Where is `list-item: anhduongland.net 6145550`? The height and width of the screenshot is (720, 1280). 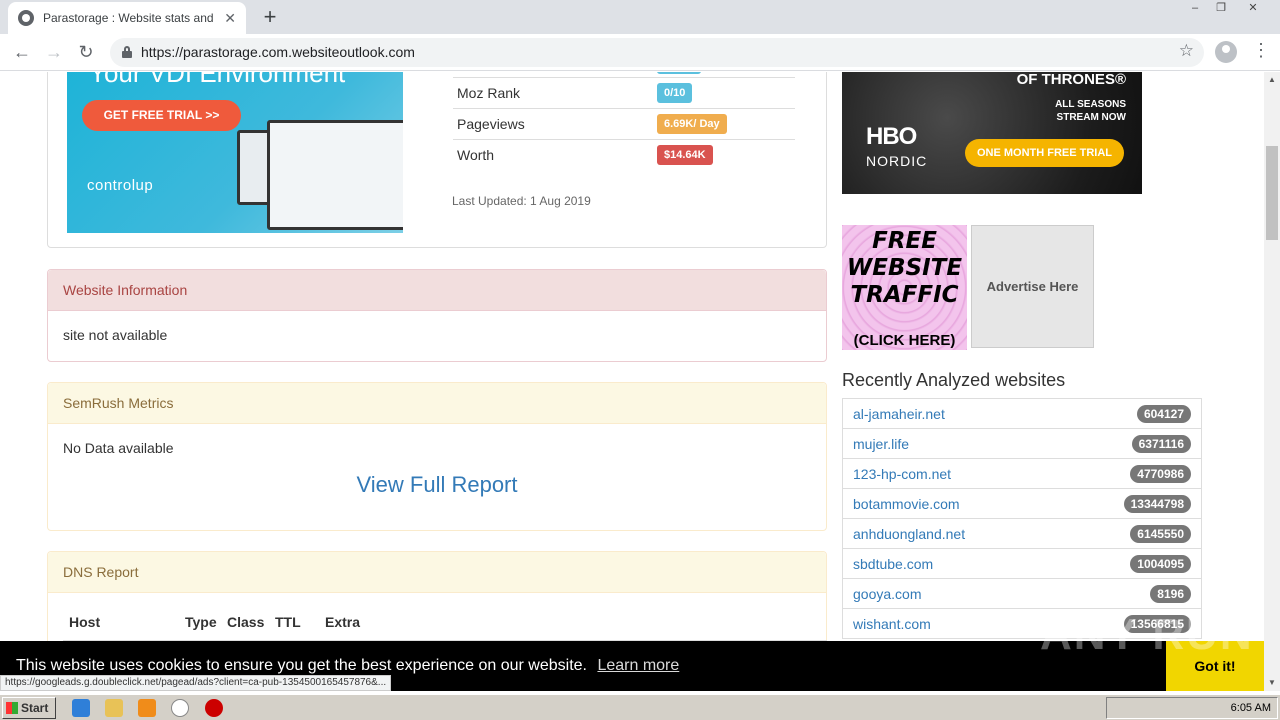
list-item: anhduongland.net 6145550 is located at coordinates (1022, 533).